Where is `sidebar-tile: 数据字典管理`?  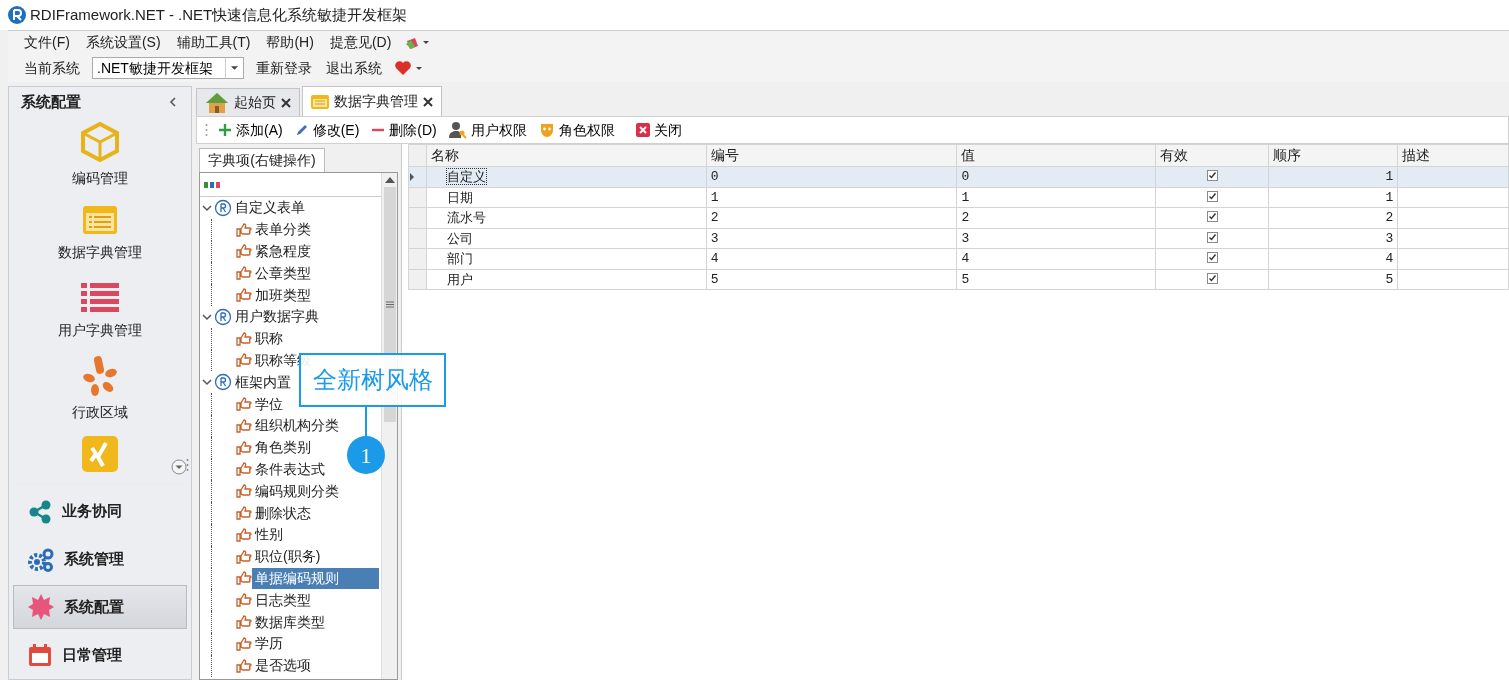
sidebar-tile: 数据字典管理 is located at coordinates (100, 233).